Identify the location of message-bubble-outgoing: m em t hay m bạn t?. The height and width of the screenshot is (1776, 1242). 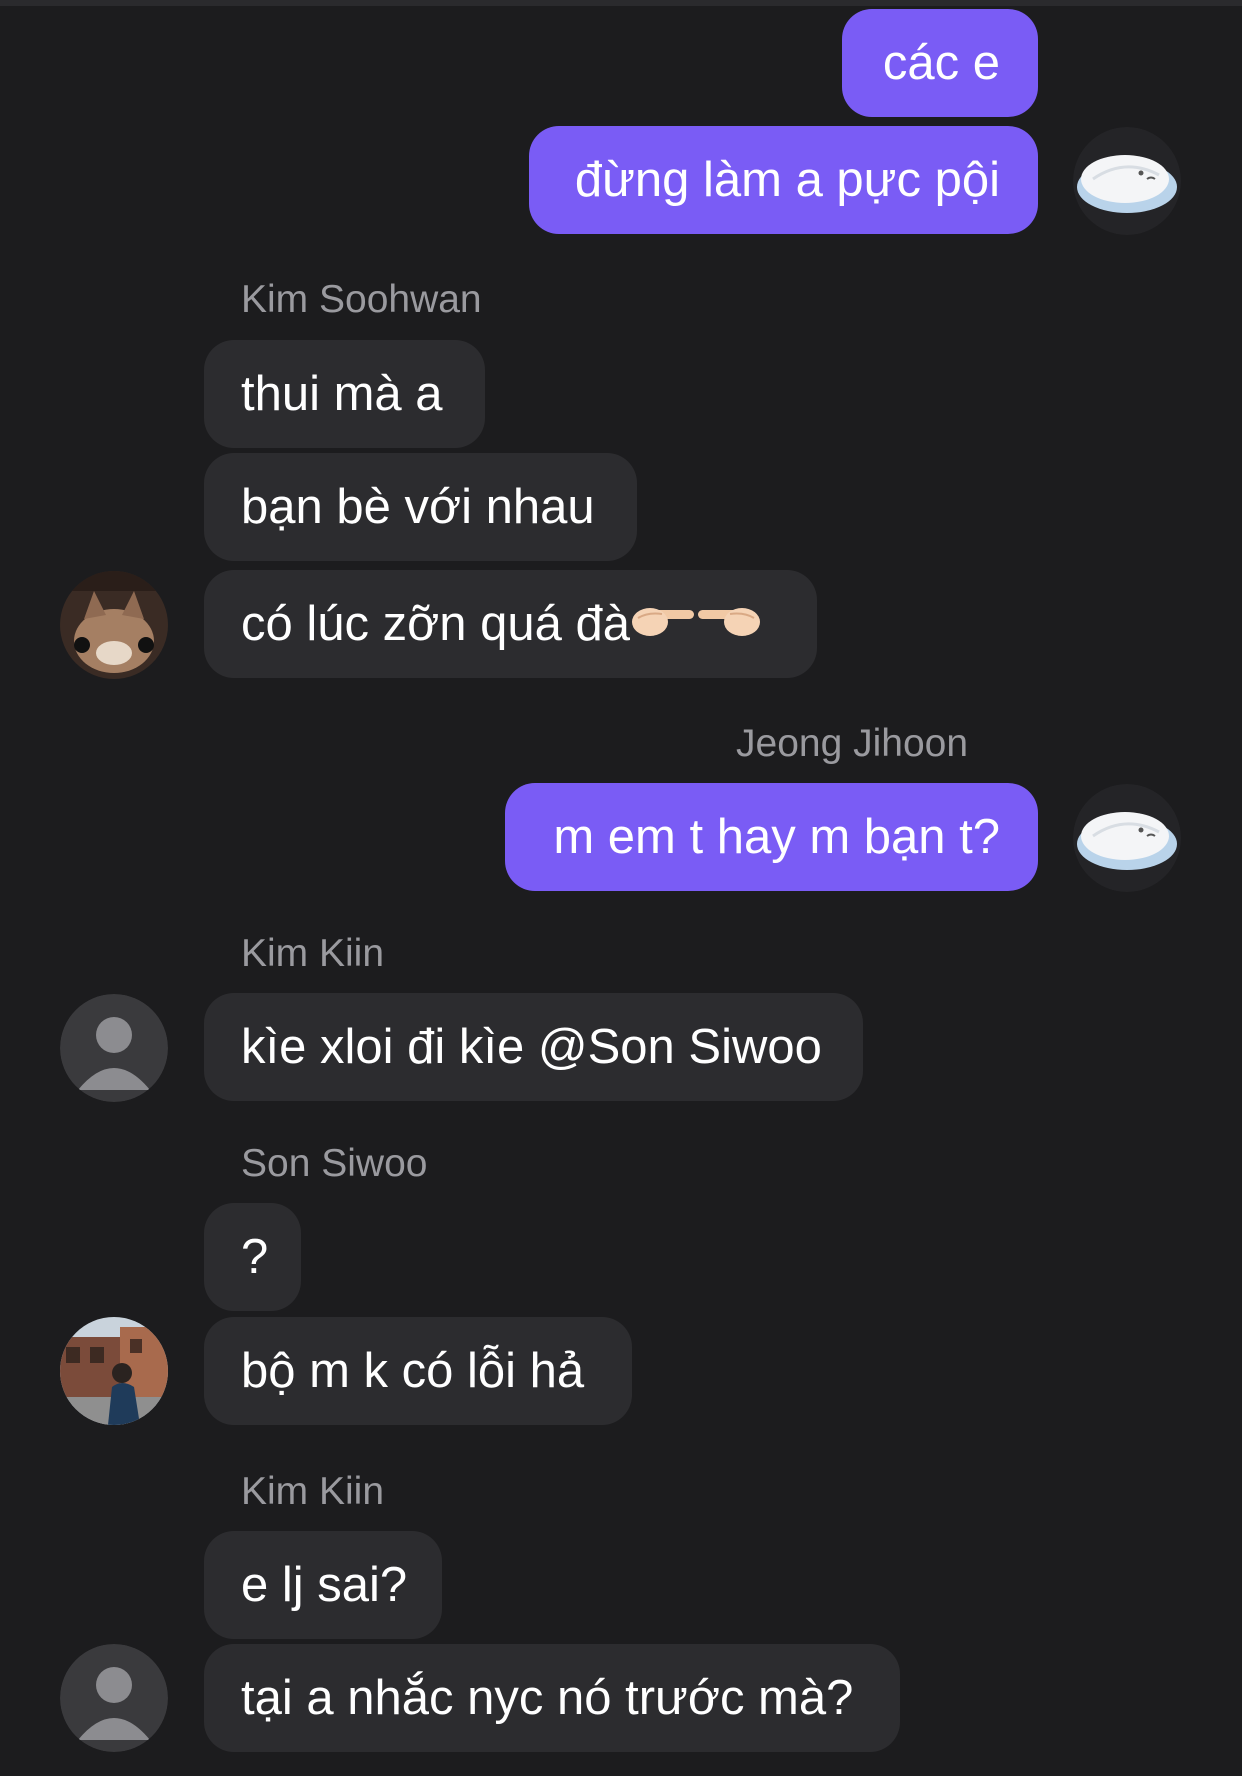
(771, 837).